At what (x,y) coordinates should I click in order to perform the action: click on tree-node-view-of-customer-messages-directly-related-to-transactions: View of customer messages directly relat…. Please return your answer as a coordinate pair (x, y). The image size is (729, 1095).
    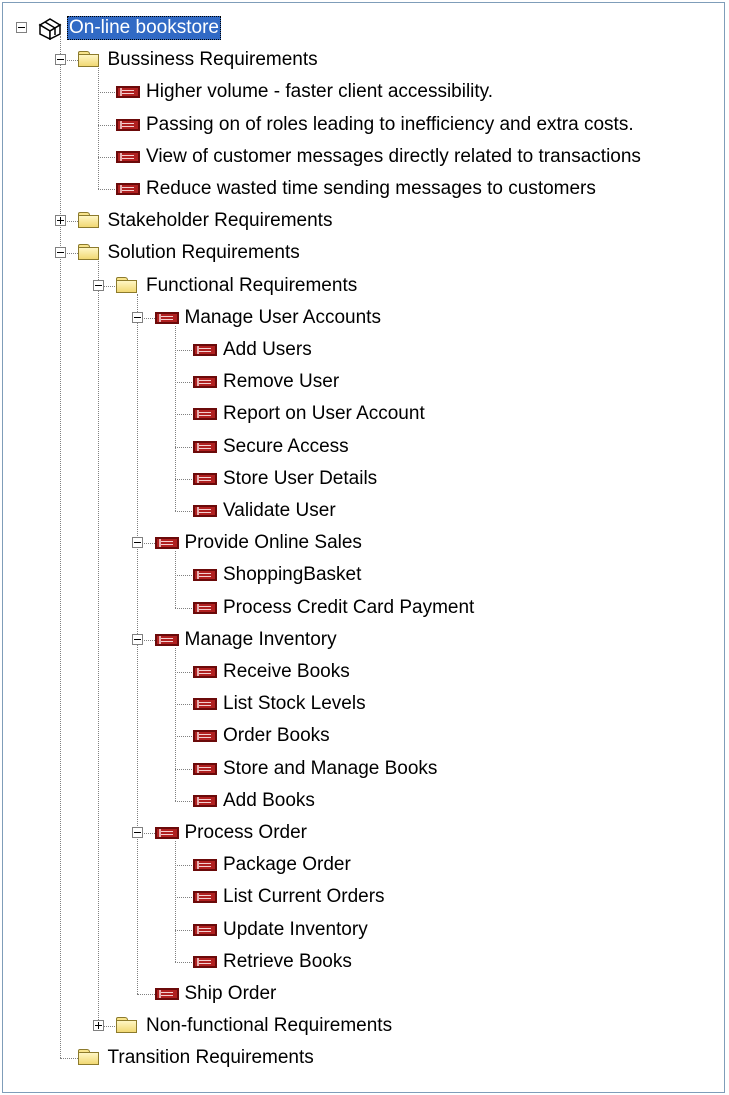
    Looking at the image, I should click on (363, 157).